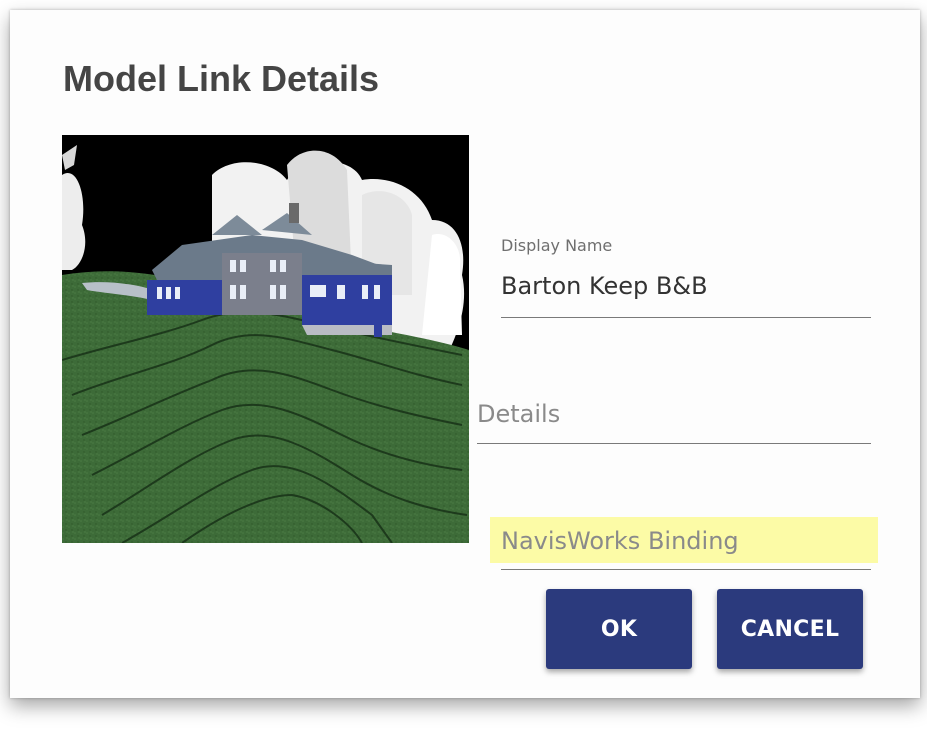 The image size is (927, 739). Describe the element at coordinates (221, 78) in the screenshot. I see `dialog-title: Model Link Details` at that location.